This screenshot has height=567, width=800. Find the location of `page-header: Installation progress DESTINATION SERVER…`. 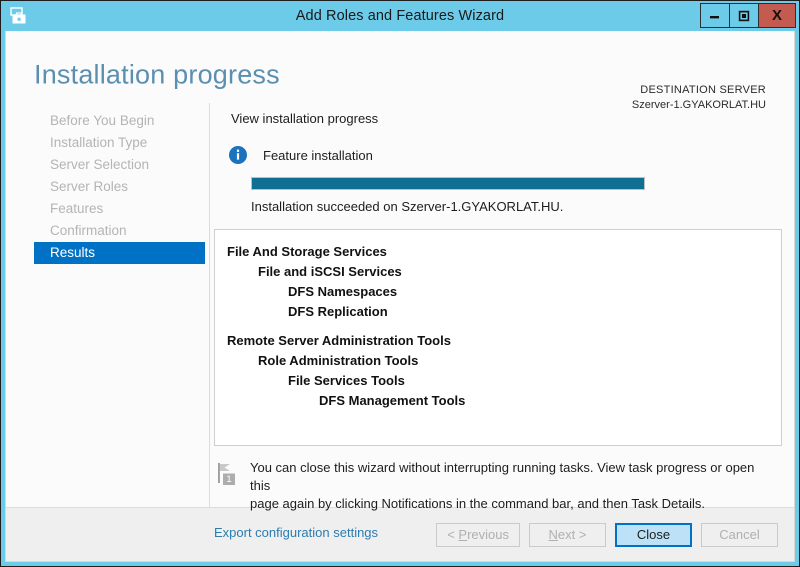

page-header: Installation progress DESTINATION SERVER… is located at coordinates (400, 71).